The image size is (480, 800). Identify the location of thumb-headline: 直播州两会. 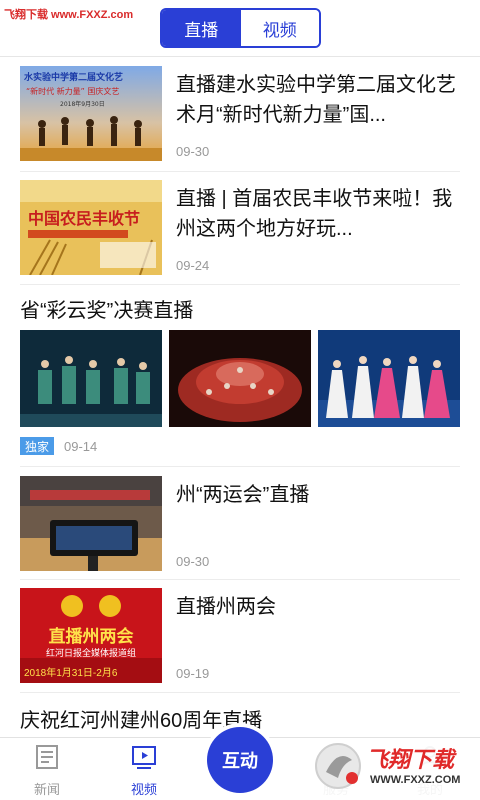
(91, 636).